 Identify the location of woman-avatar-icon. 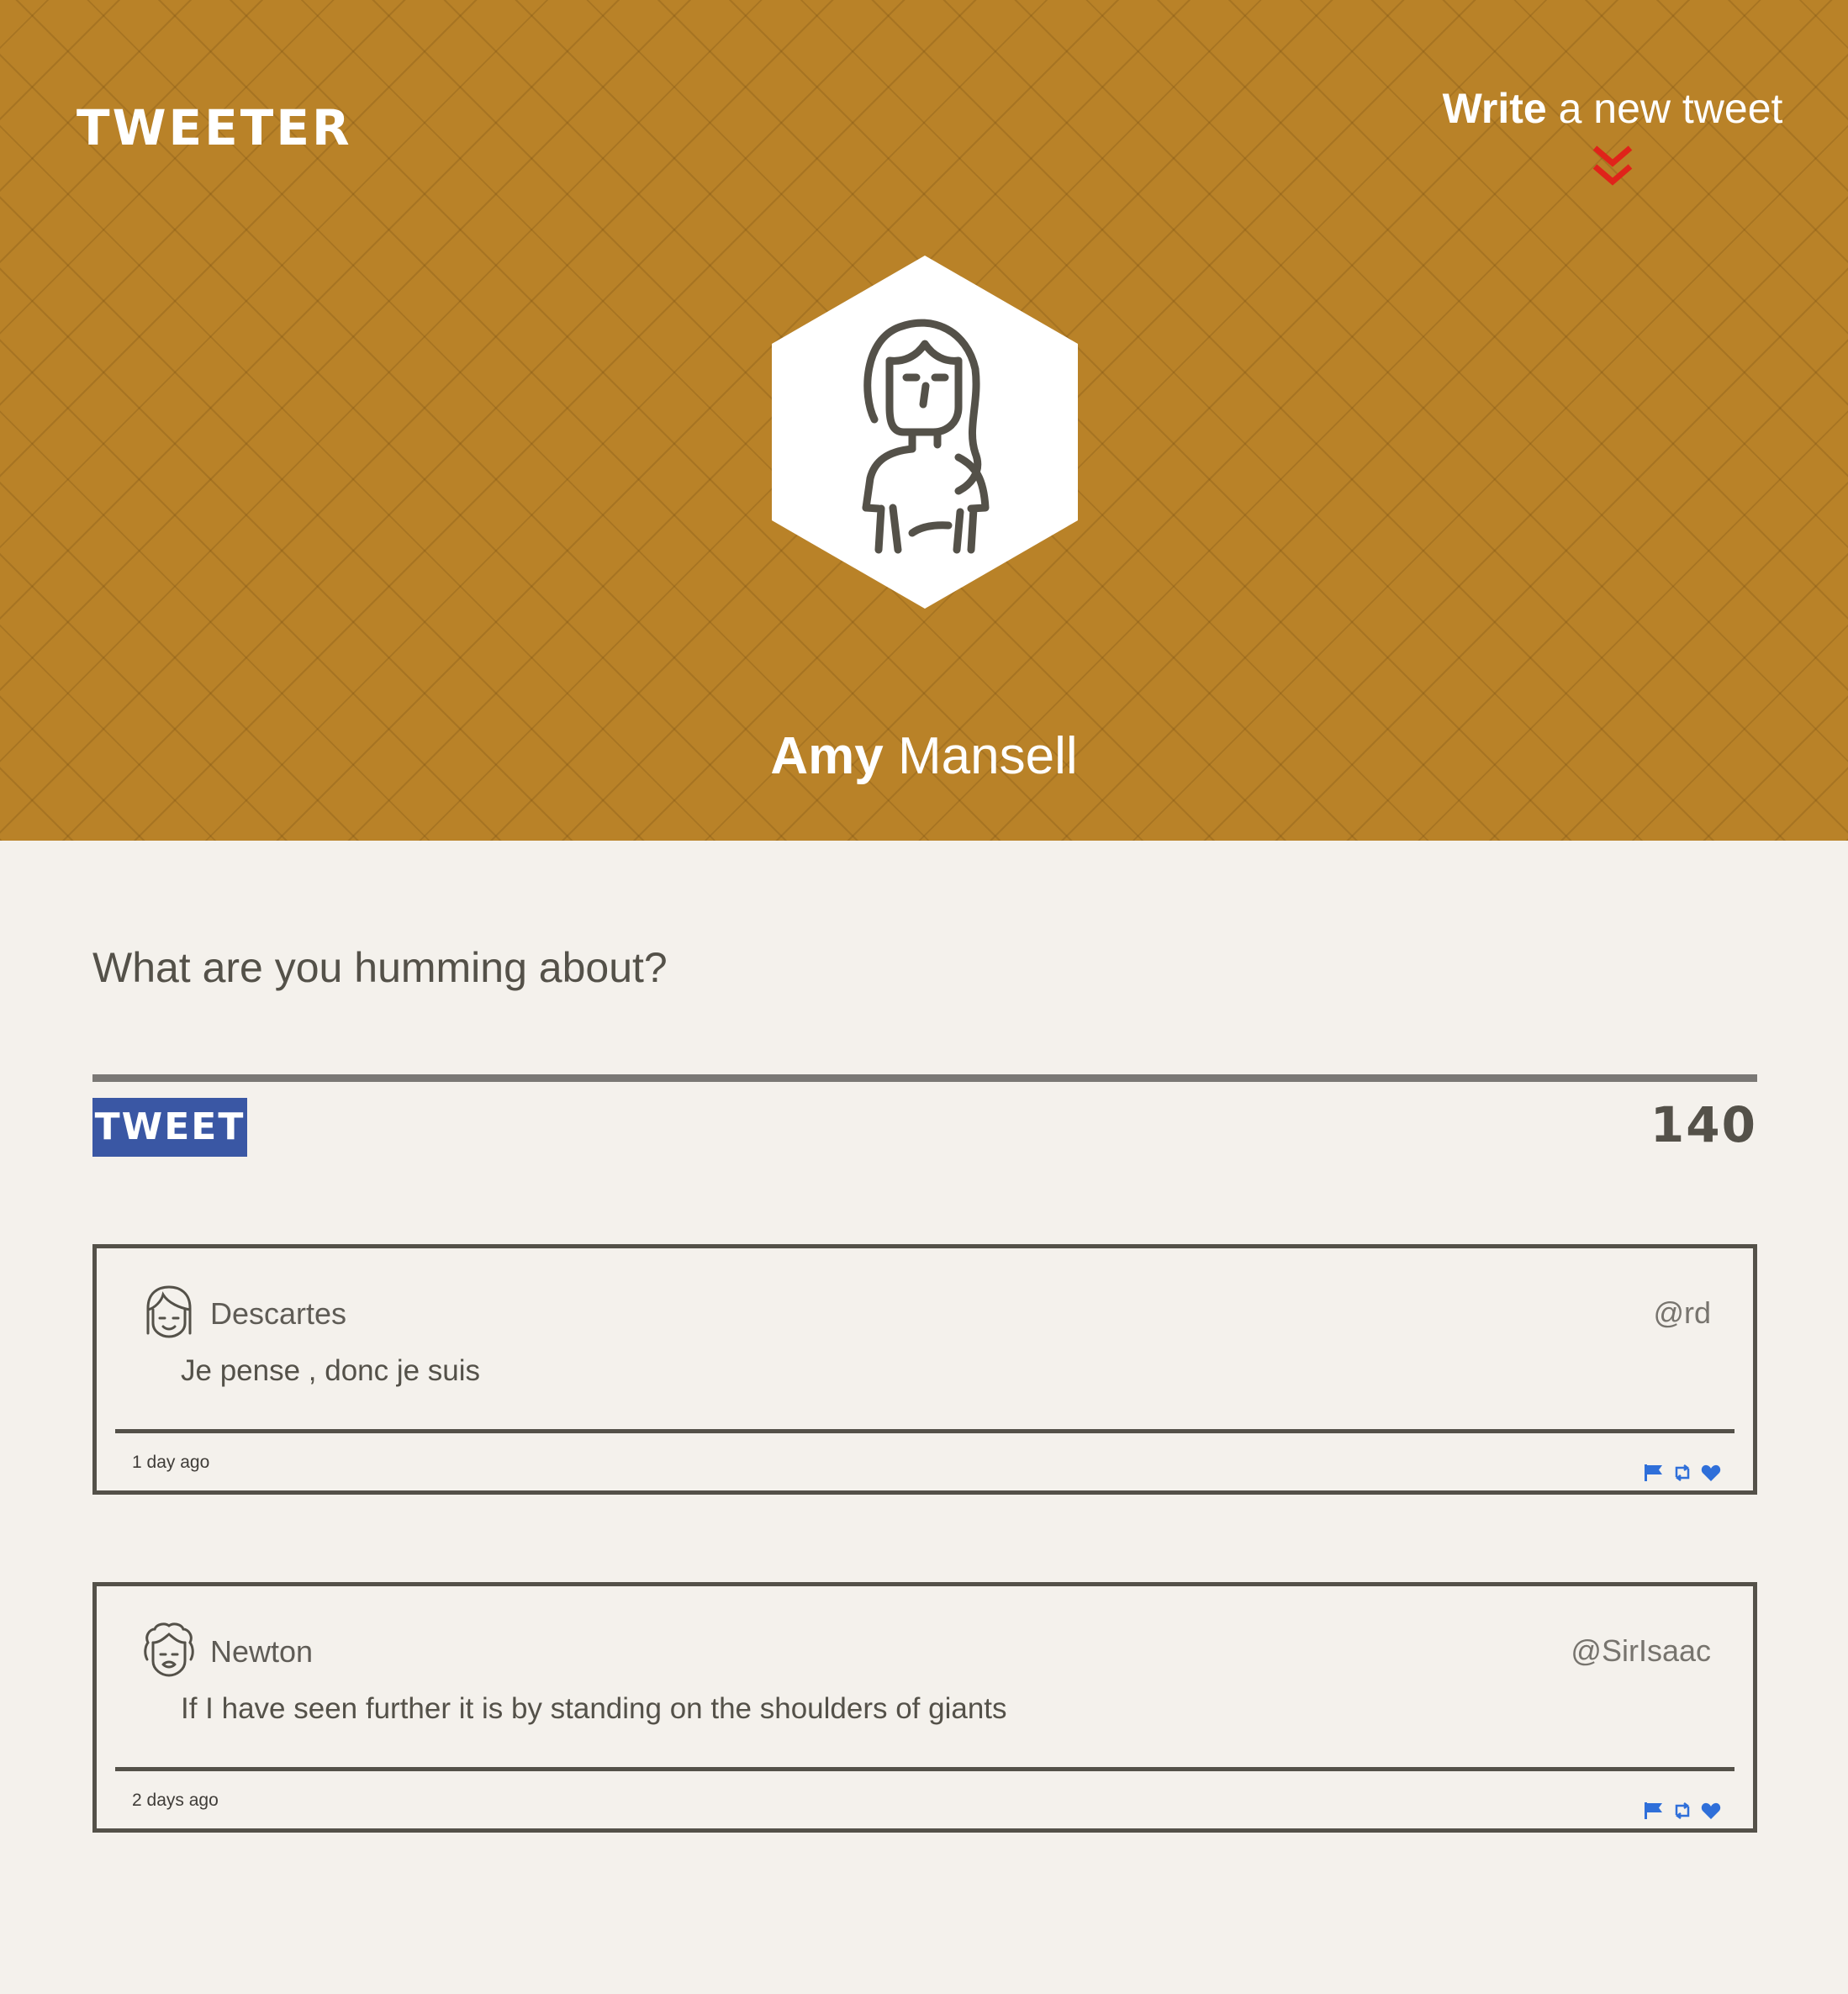
(926, 436).